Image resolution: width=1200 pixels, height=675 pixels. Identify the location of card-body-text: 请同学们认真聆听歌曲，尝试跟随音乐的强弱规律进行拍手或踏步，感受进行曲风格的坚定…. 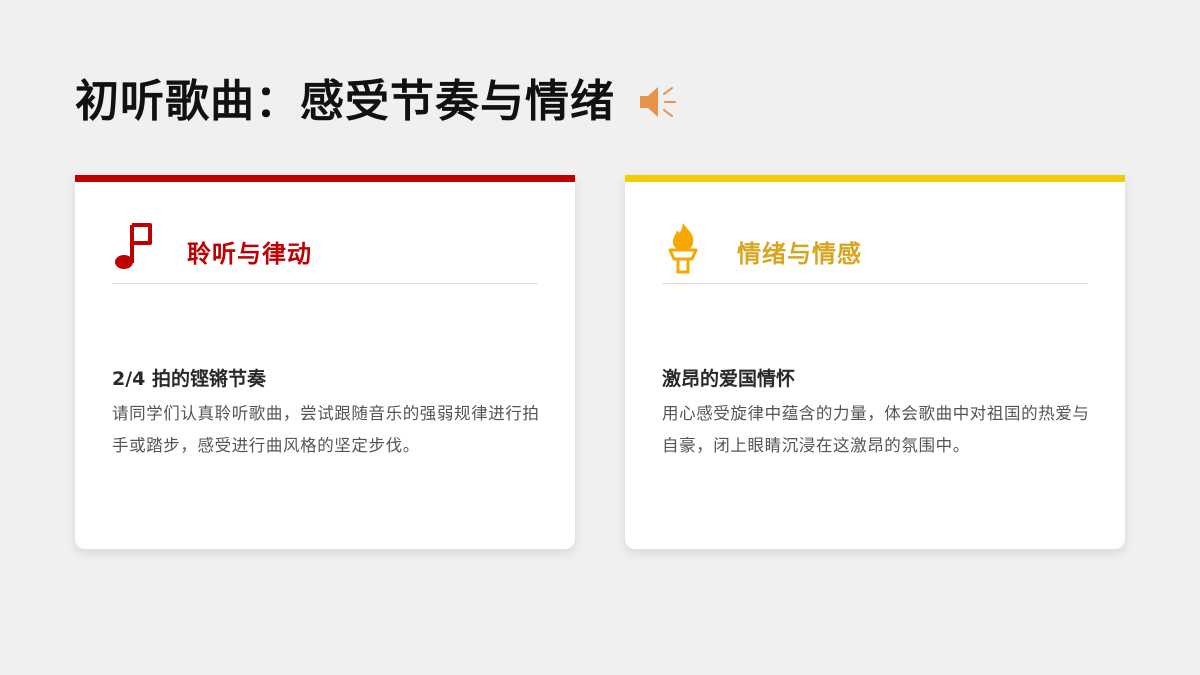
(326, 429).